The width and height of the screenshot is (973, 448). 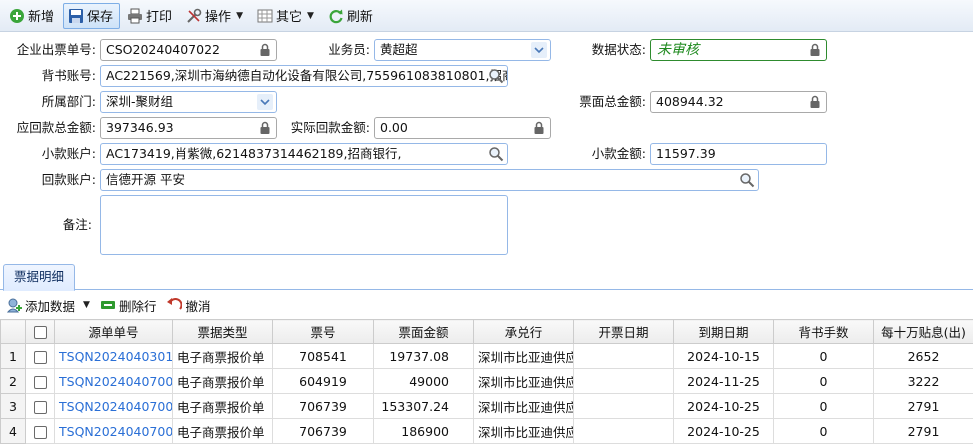 I want to click on receivable-field: 397346.93, so click(x=188, y=128).